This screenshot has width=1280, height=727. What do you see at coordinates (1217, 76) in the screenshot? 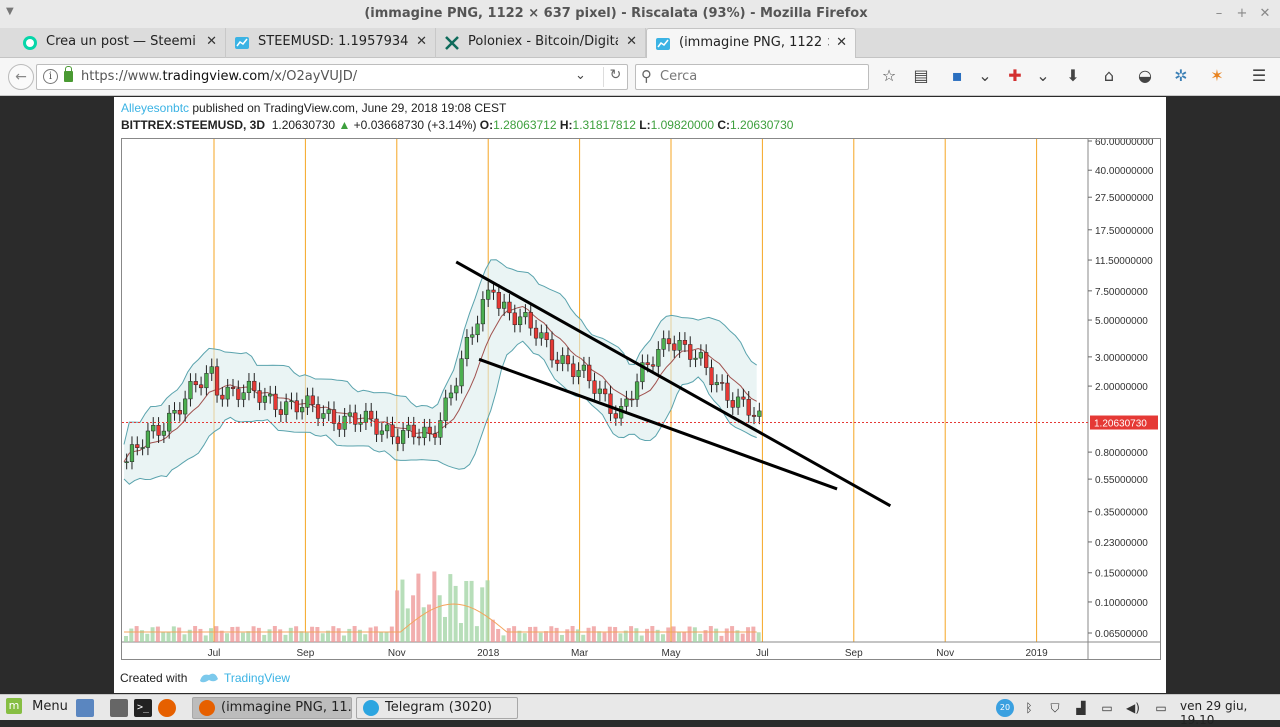
I see `metamask-icon: ✶` at bounding box center [1217, 76].